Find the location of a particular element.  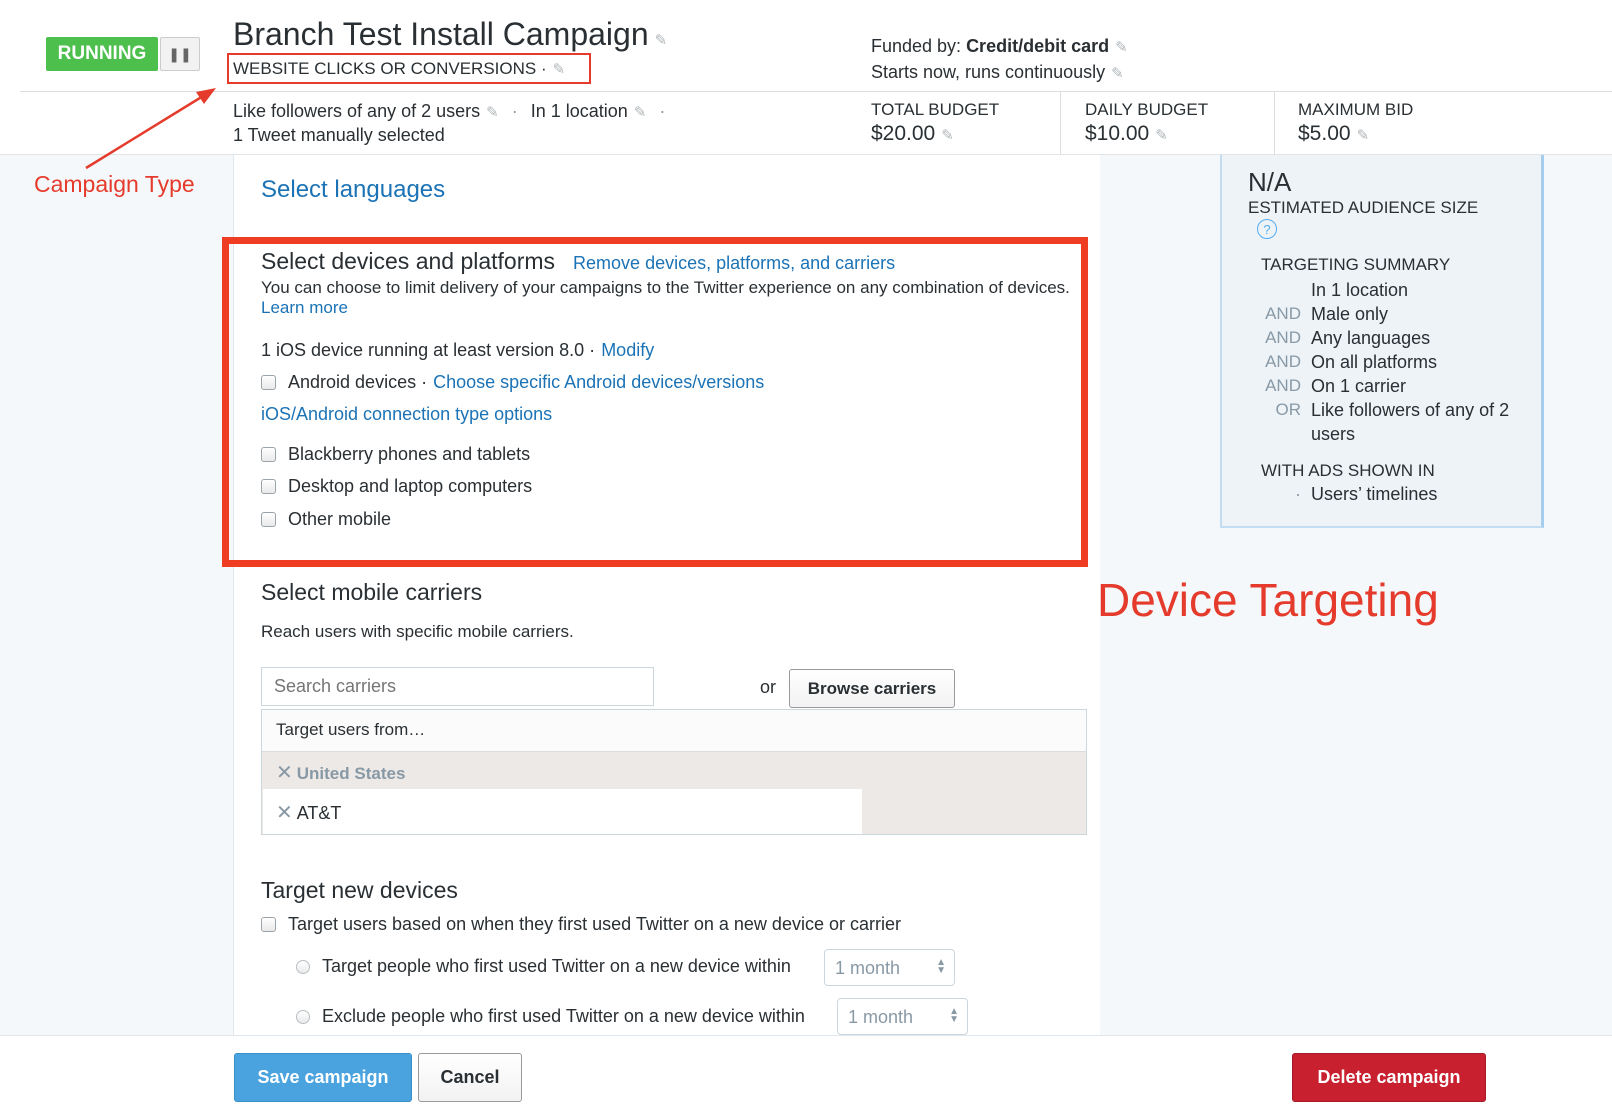

audience-size: N/A is located at coordinates (1270, 182).